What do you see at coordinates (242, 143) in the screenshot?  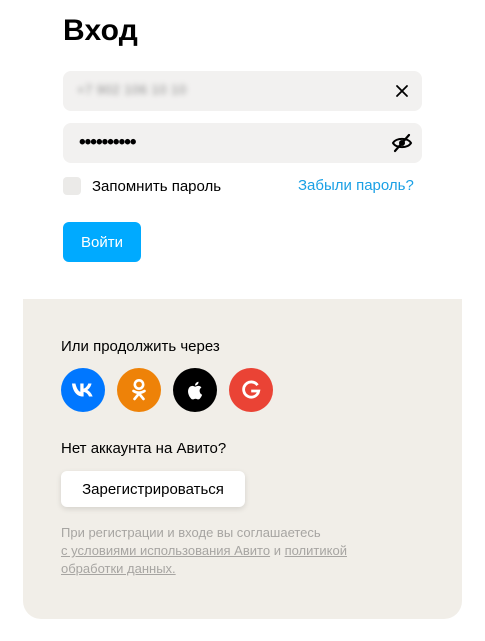 I see `password-input: ••••••••••` at bounding box center [242, 143].